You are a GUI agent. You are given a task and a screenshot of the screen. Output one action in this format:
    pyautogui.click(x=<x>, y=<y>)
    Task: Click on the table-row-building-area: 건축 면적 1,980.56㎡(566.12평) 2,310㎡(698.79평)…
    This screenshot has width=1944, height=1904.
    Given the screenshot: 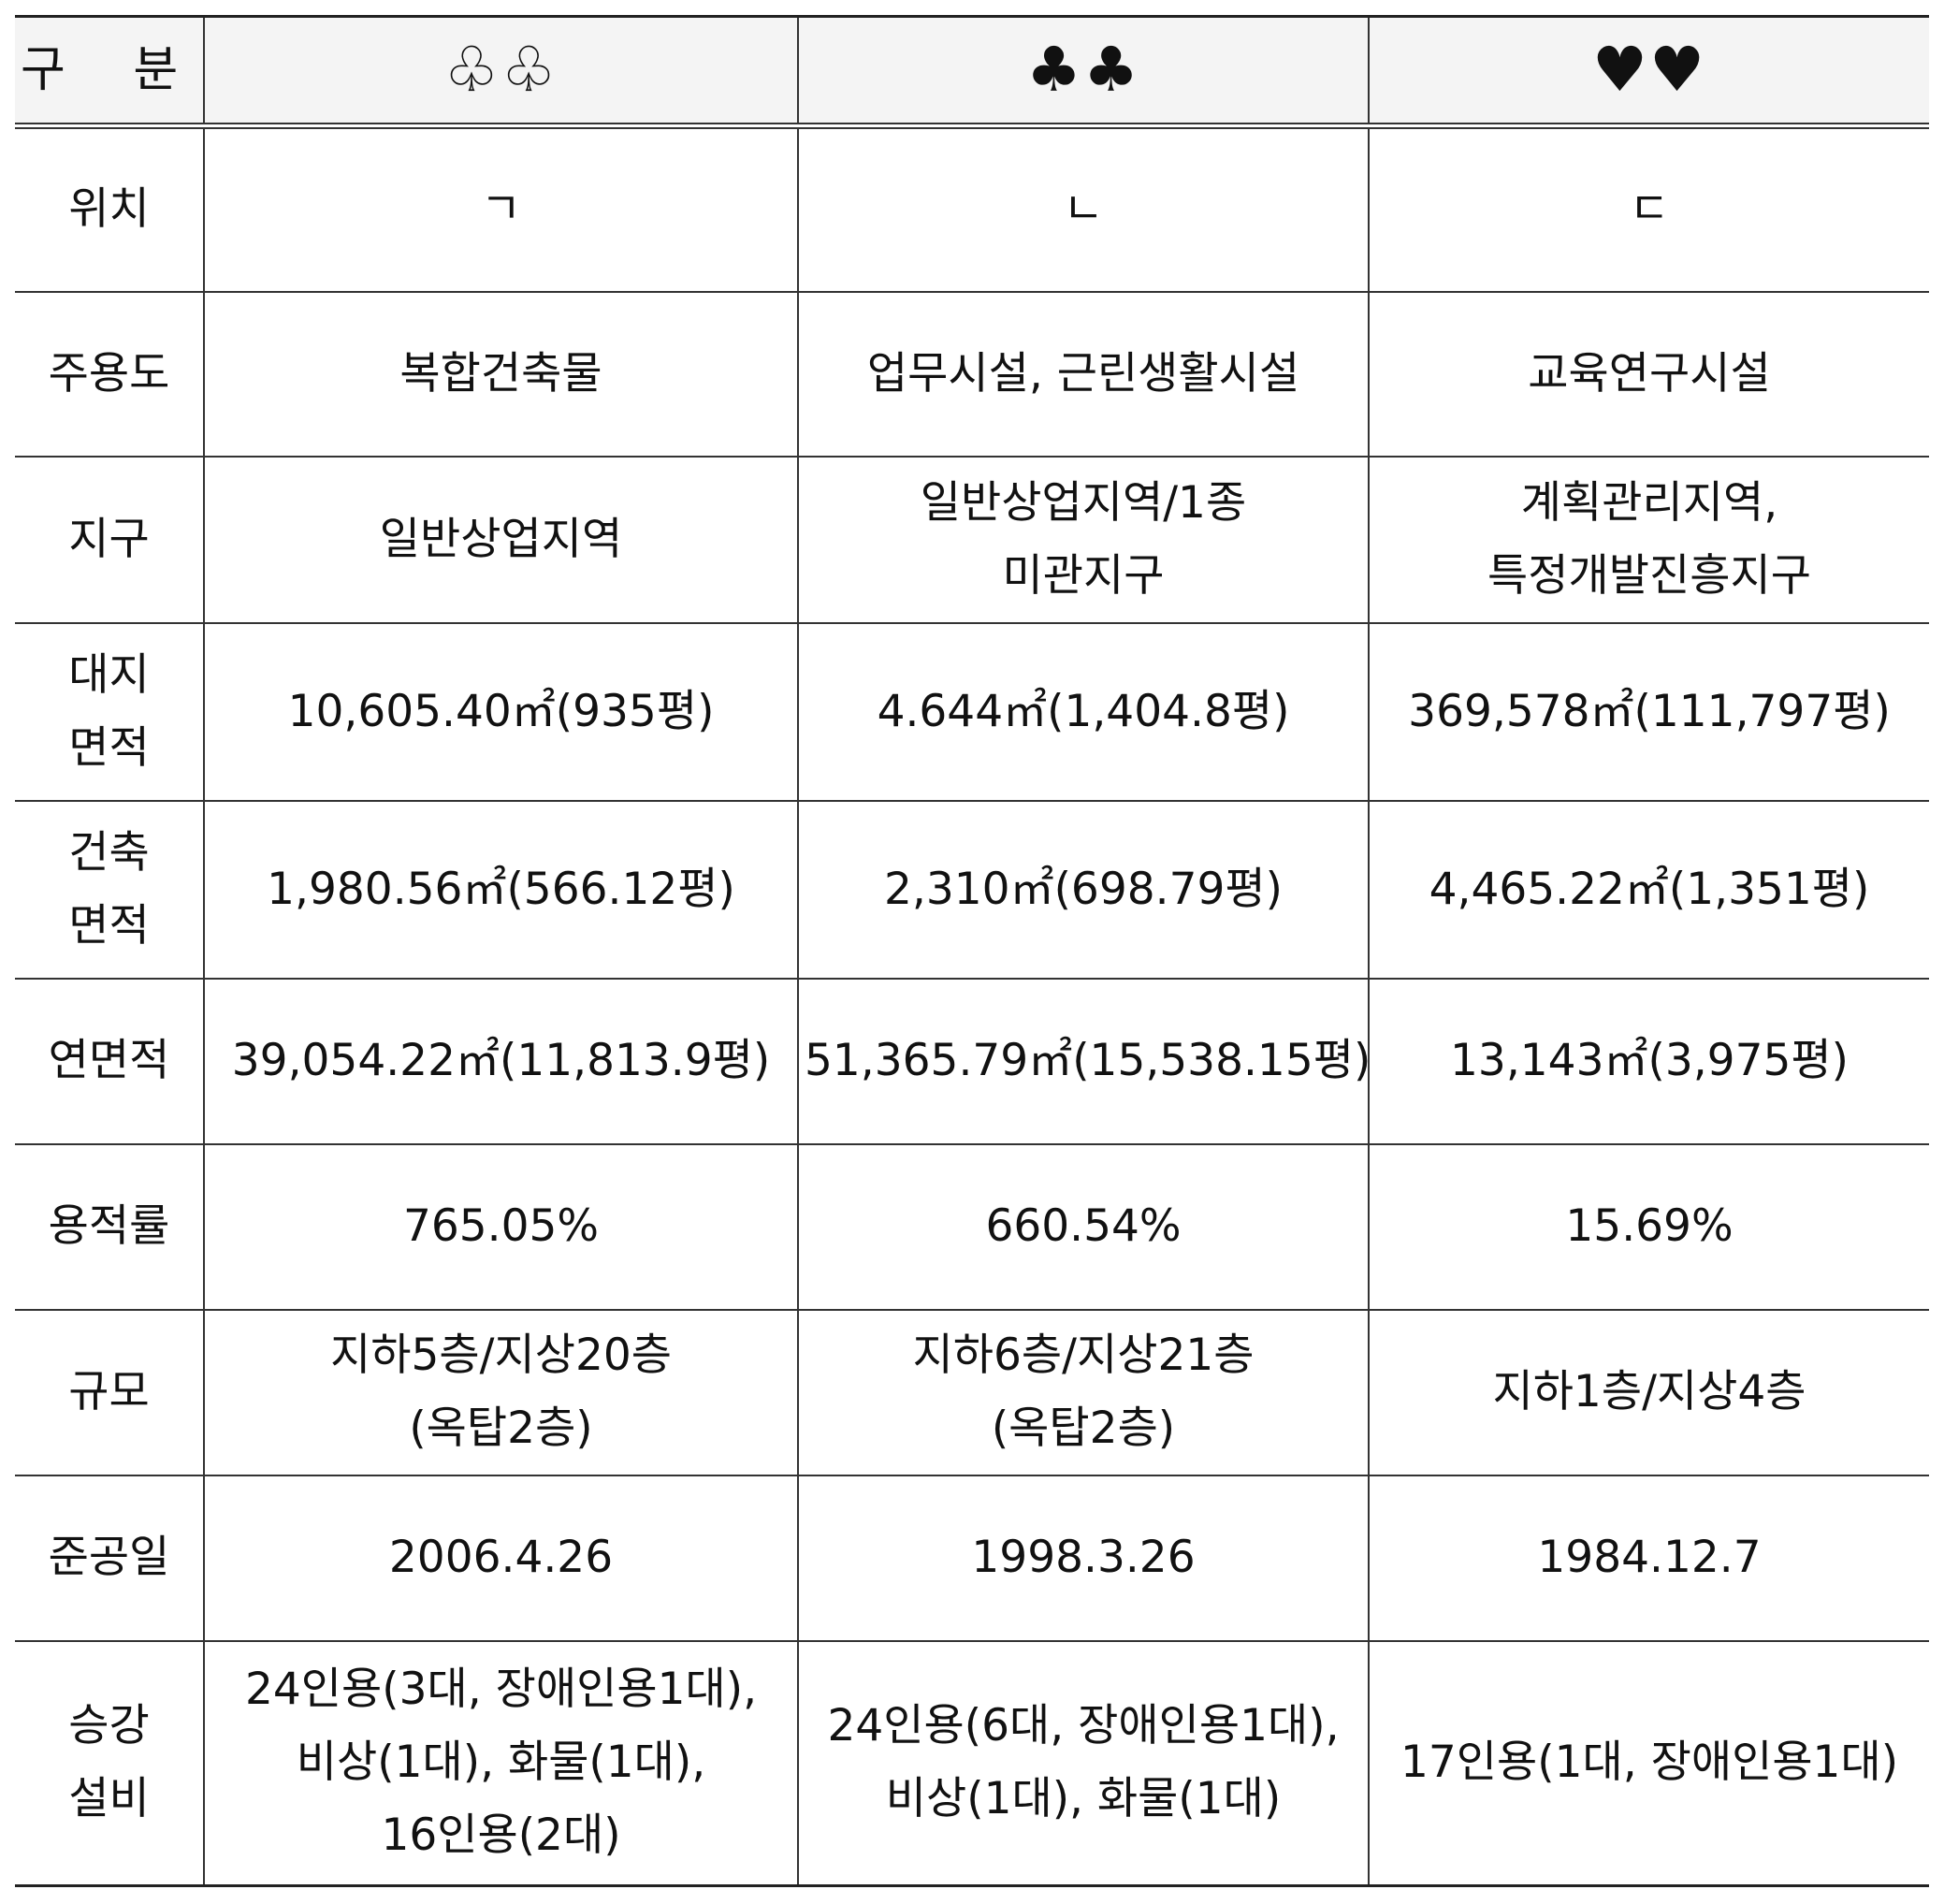 What is the action you would take?
    pyautogui.click(x=972, y=889)
    